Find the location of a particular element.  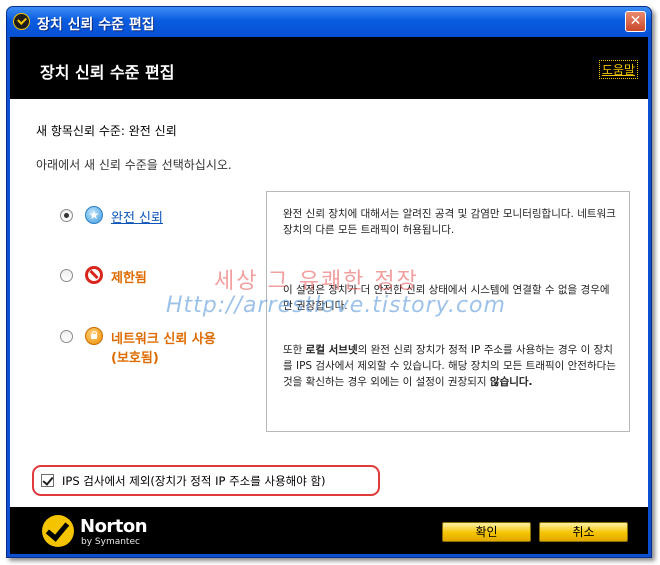

option-full-trust: ★ 완전 신뢰 is located at coordinates (140, 216).